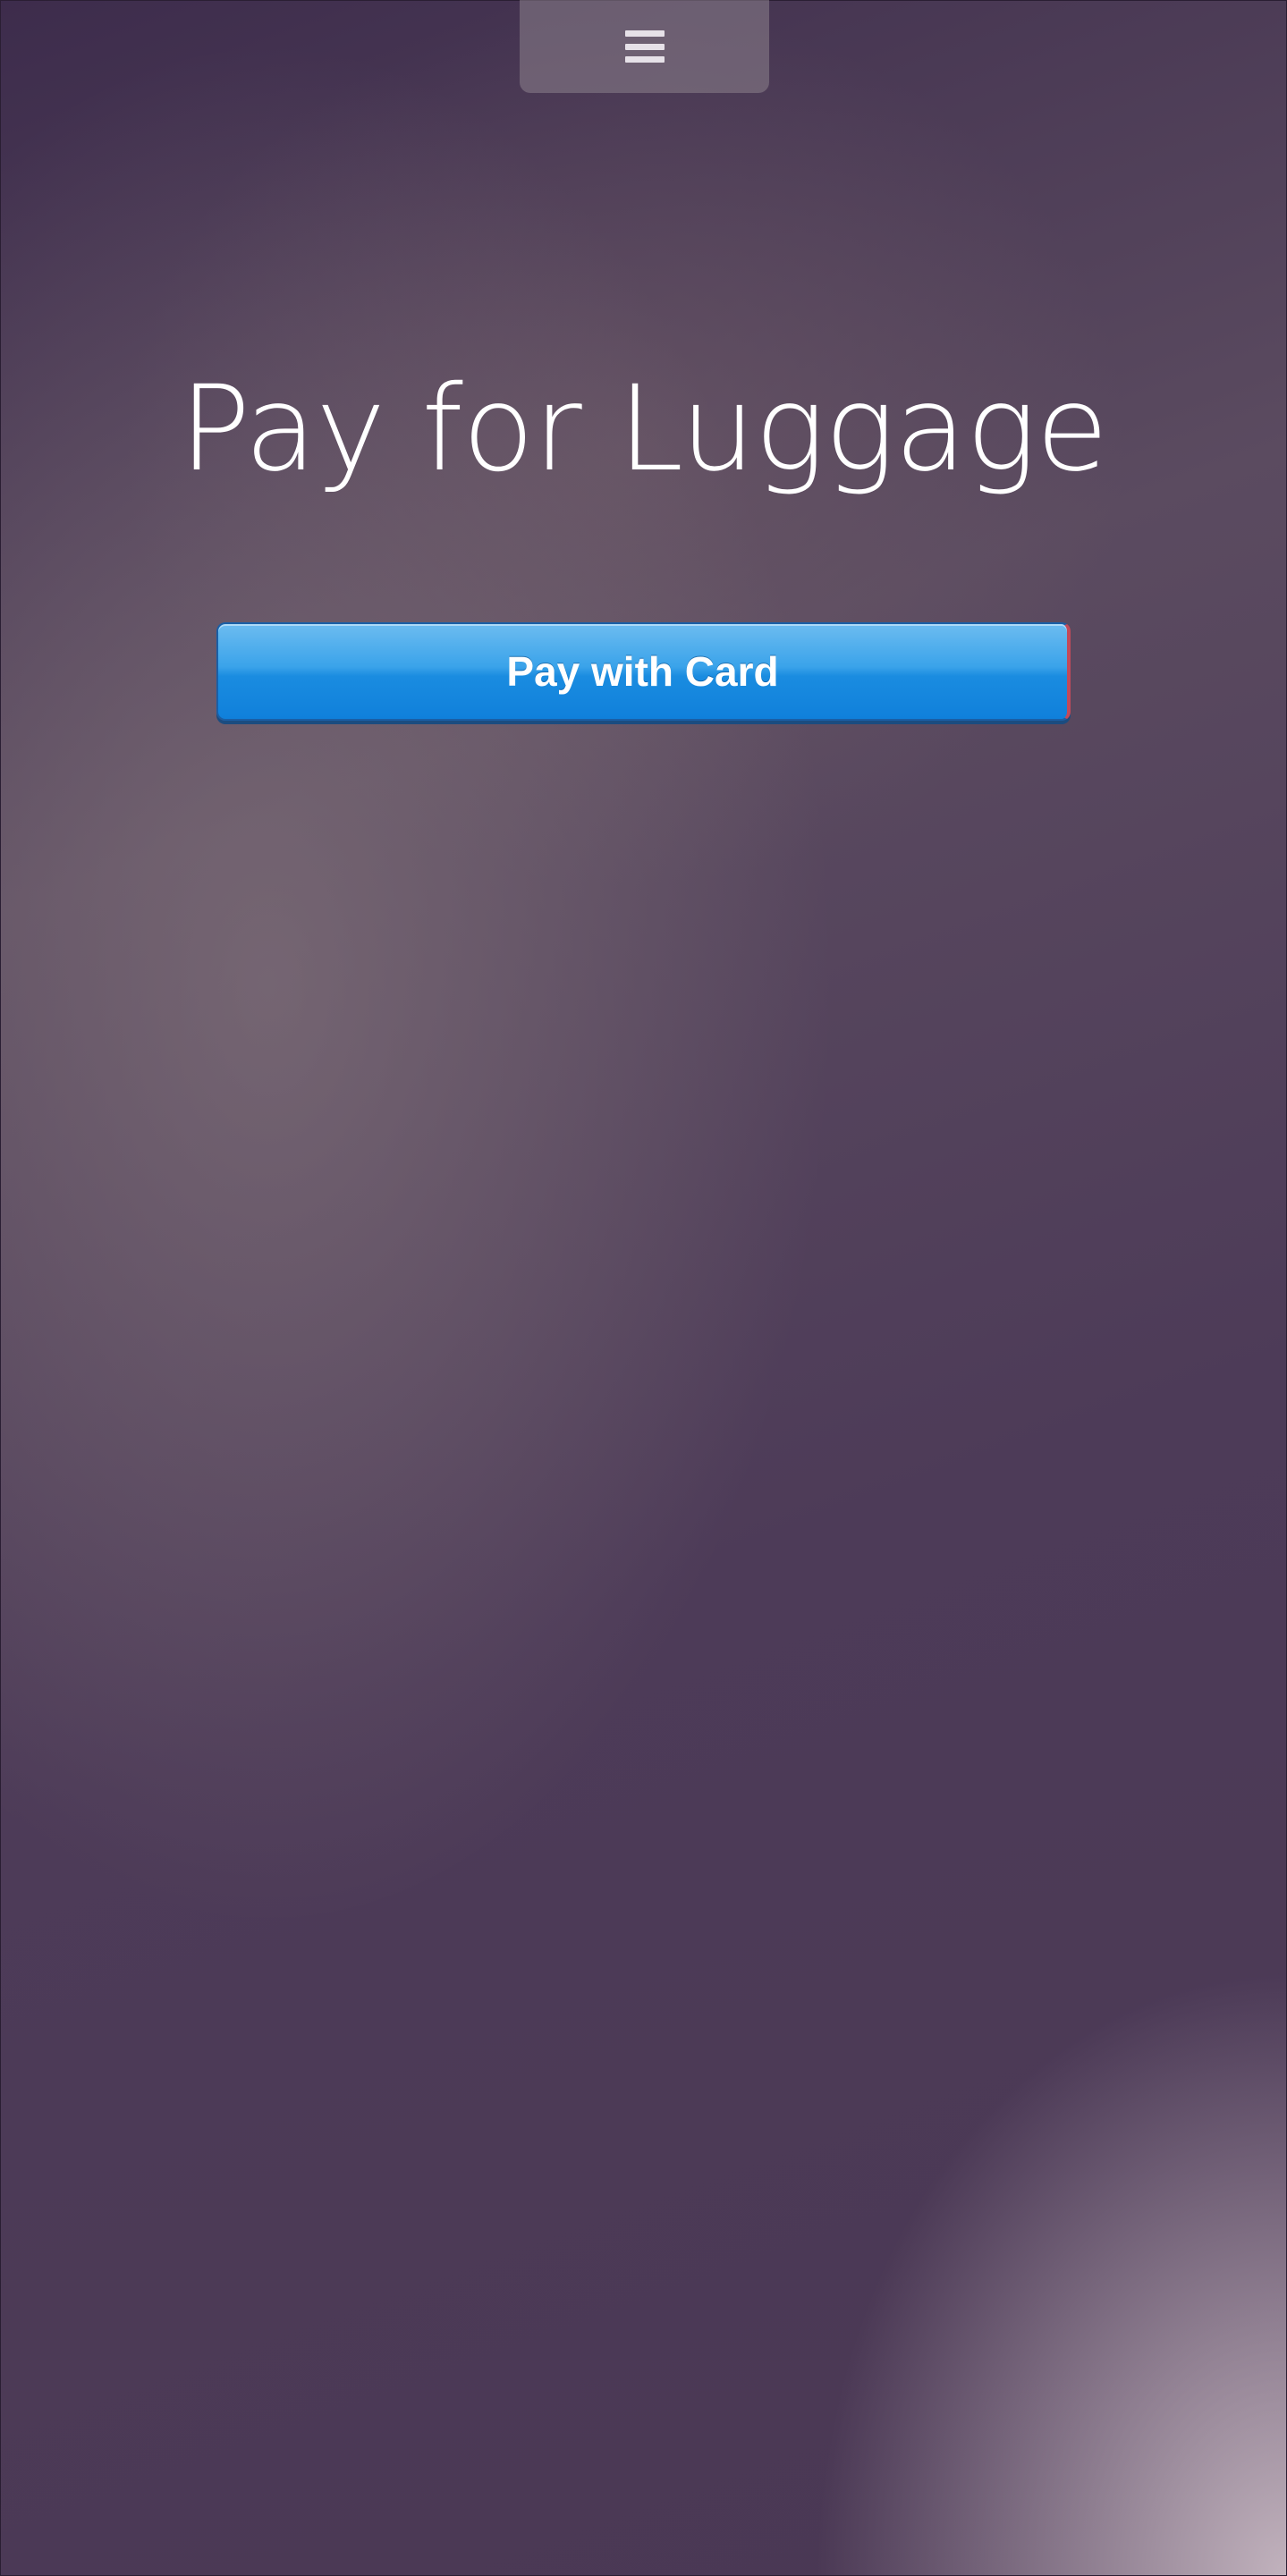 The width and height of the screenshot is (1287, 2576). I want to click on pay-button-label: Pay with Card, so click(642, 671).